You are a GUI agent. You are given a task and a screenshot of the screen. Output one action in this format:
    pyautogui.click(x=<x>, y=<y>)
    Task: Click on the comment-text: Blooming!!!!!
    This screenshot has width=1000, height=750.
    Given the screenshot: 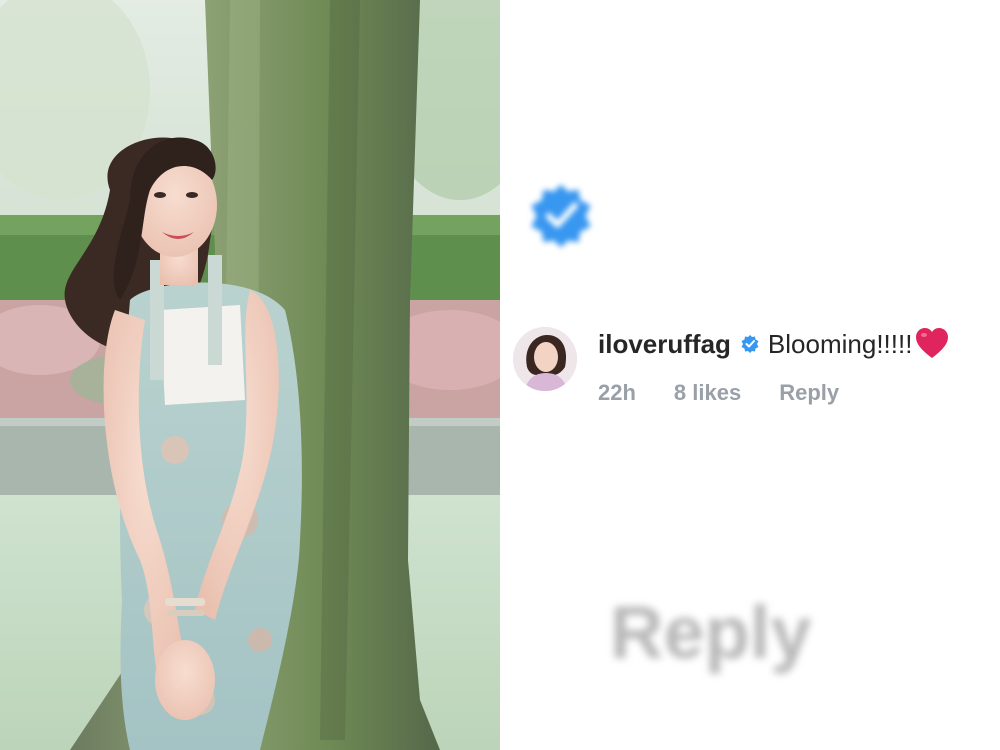 What is the action you would take?
    pyautogui.click(x=840, y=343)
    